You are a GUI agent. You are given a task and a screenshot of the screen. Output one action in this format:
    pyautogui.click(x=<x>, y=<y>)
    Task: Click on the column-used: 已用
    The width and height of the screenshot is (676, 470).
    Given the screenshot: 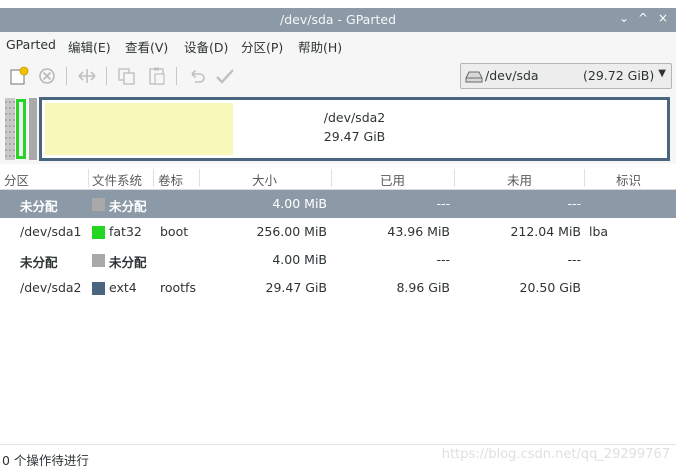 What is the action you would take?
    pyautogui.click(x=392, y=179)
    